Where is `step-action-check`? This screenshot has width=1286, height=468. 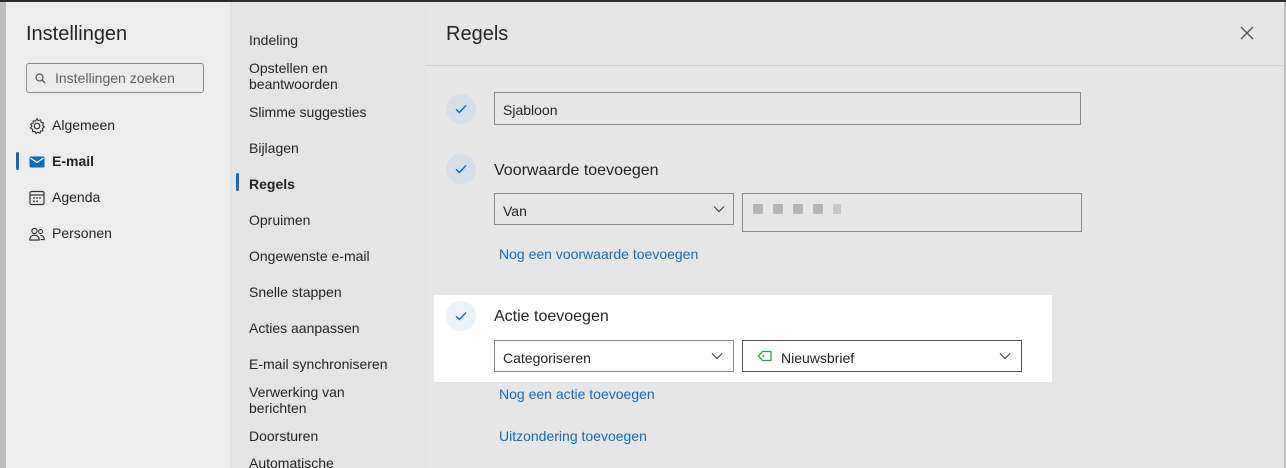
step-action-check is located at coordinates (461, 316).